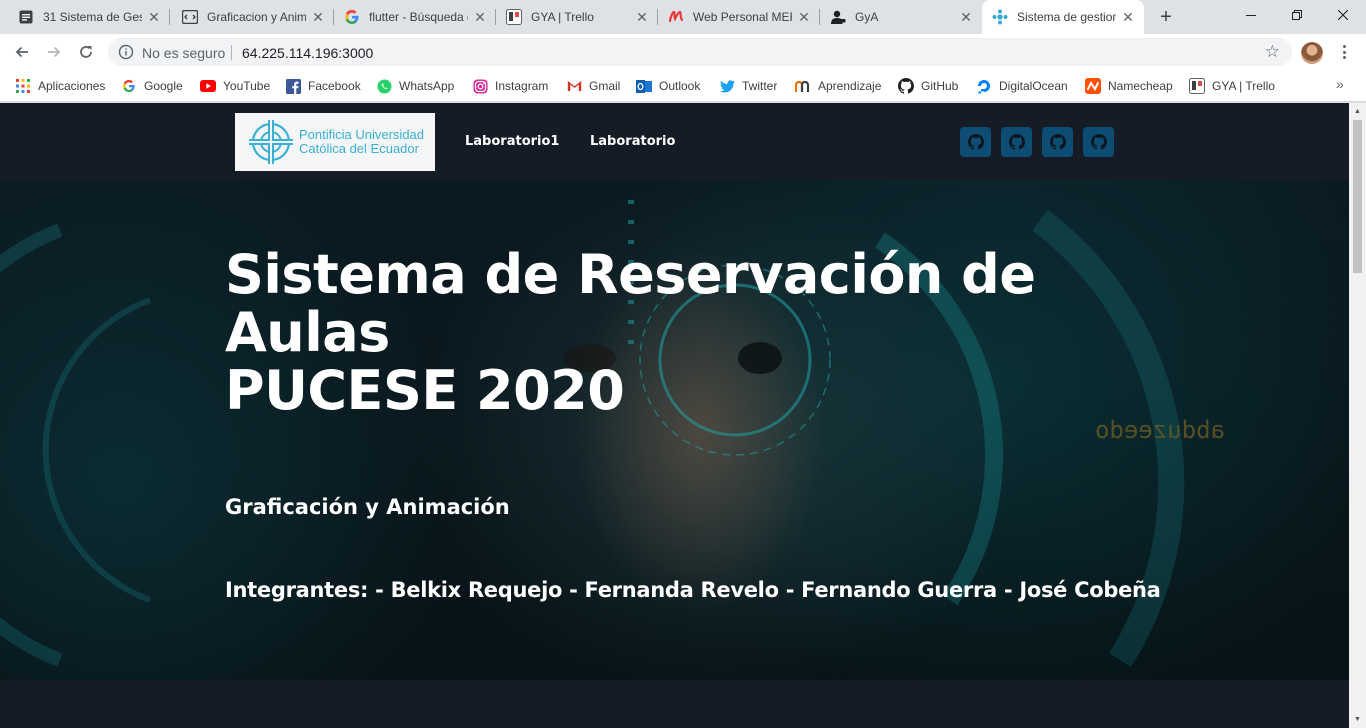 The height and width of the screenshot is (728, 1366). I want to click on tab-title: Graficacion y Animación, so click(256, 17).